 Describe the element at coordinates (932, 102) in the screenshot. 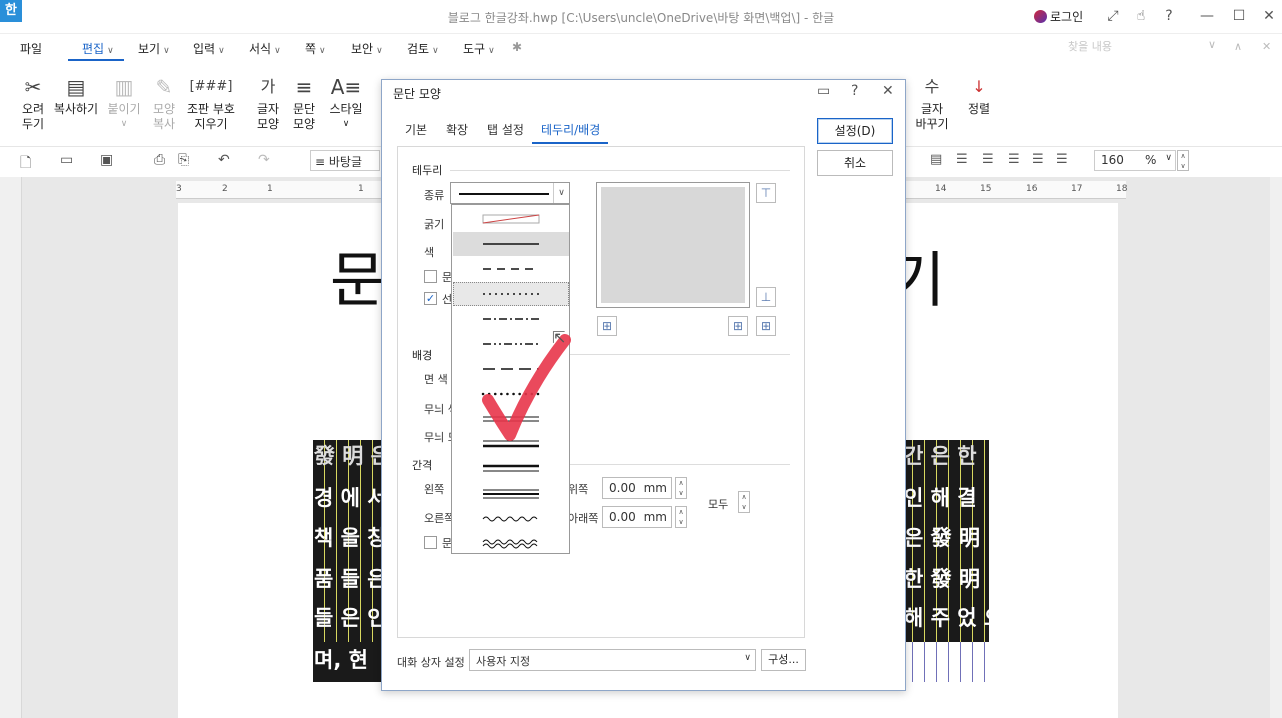

I see `char-change-button: 수 글자 바꾸기` at that location.